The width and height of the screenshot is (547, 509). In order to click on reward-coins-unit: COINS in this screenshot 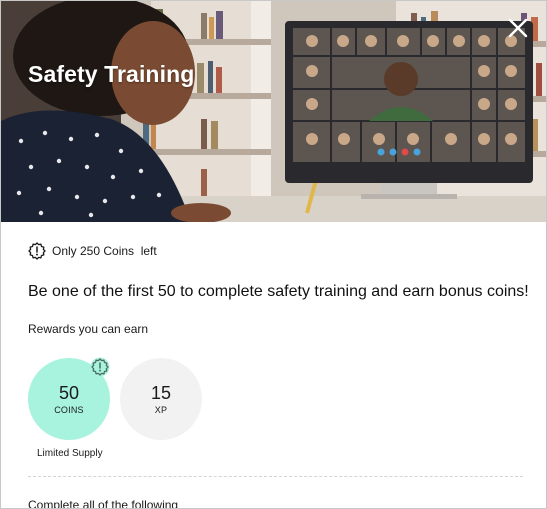, I will do `click(69, 410)`.